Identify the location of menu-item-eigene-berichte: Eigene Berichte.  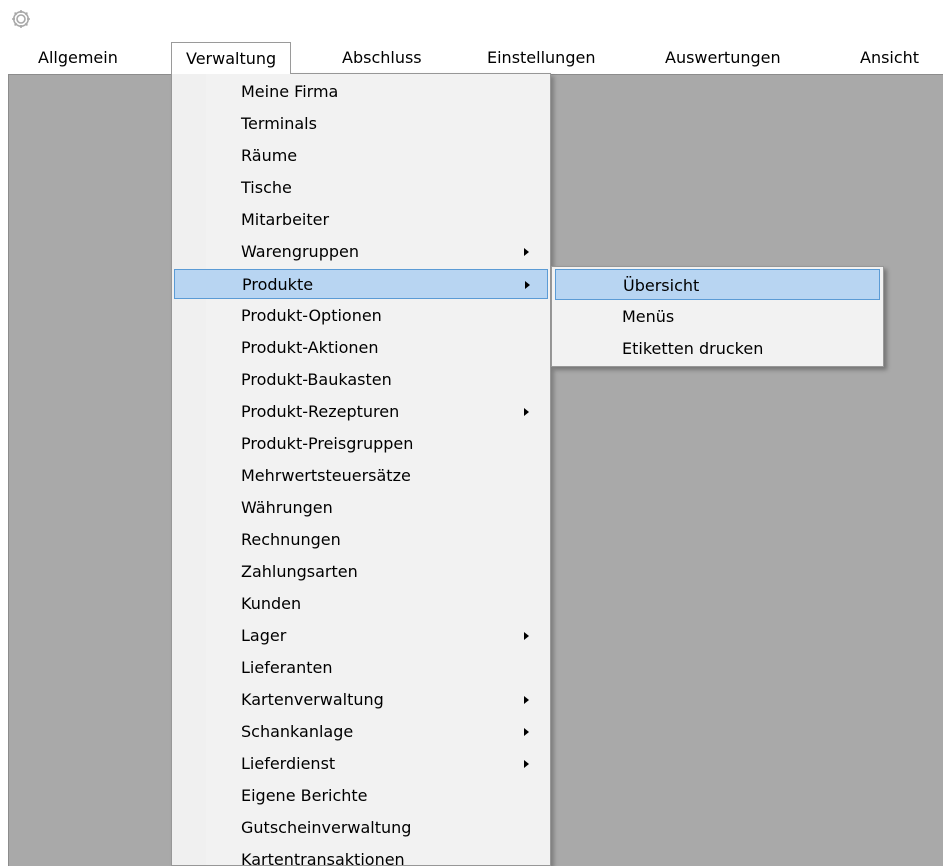
(361, 796).